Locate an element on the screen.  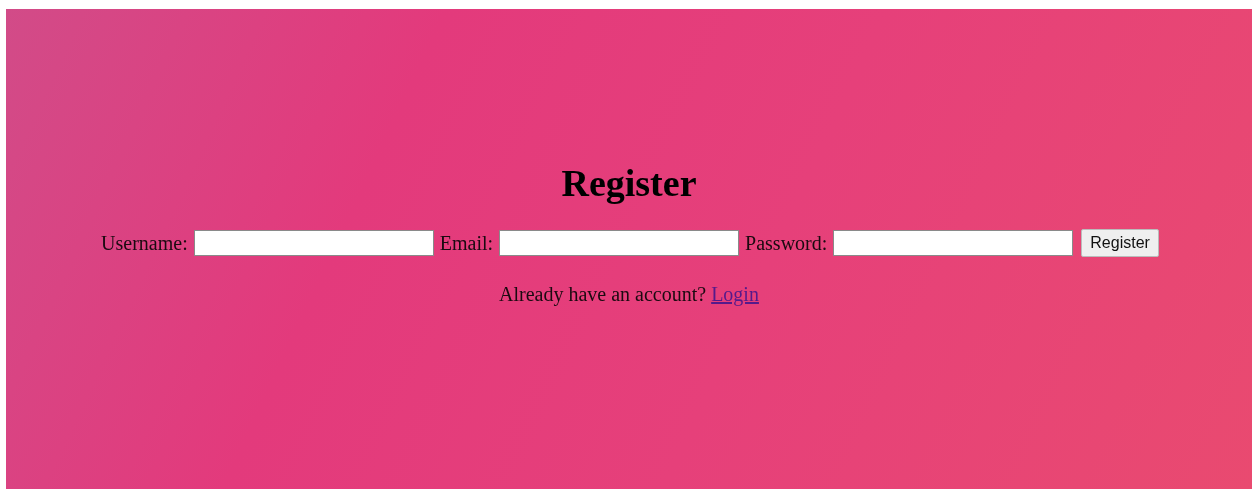
page-heading: Register is located at coordinates (629, 183).